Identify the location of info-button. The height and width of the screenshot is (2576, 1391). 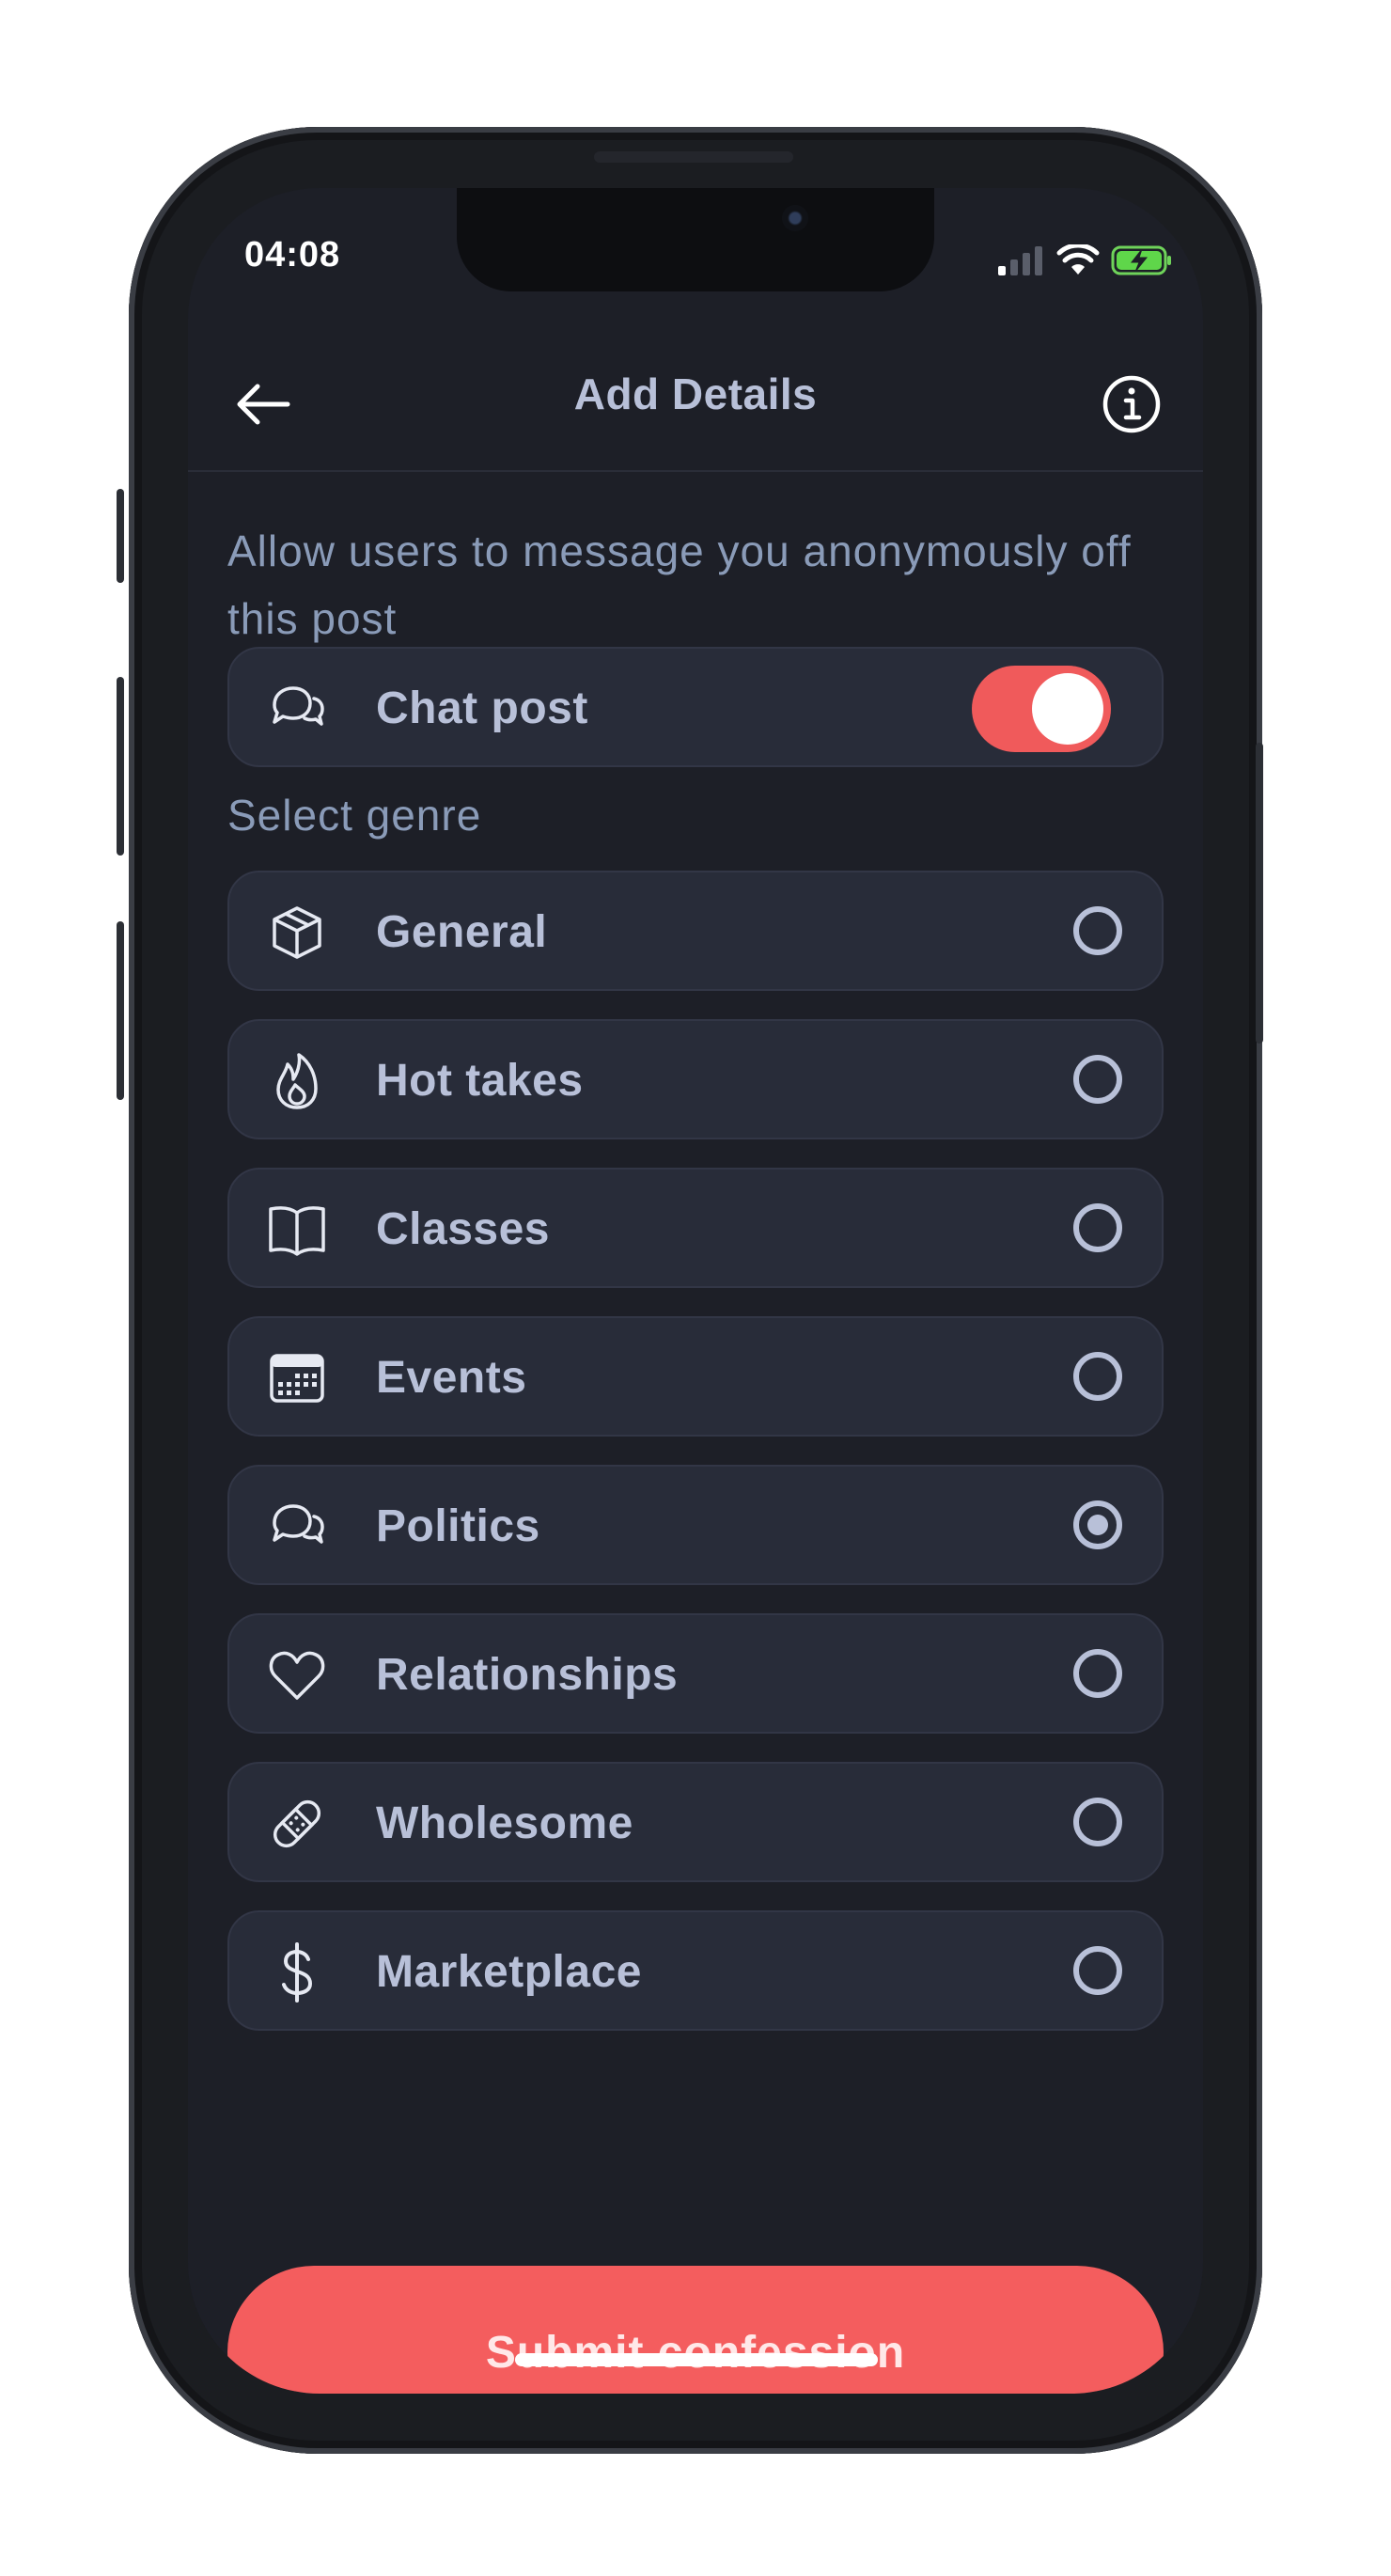
(1132, 404).